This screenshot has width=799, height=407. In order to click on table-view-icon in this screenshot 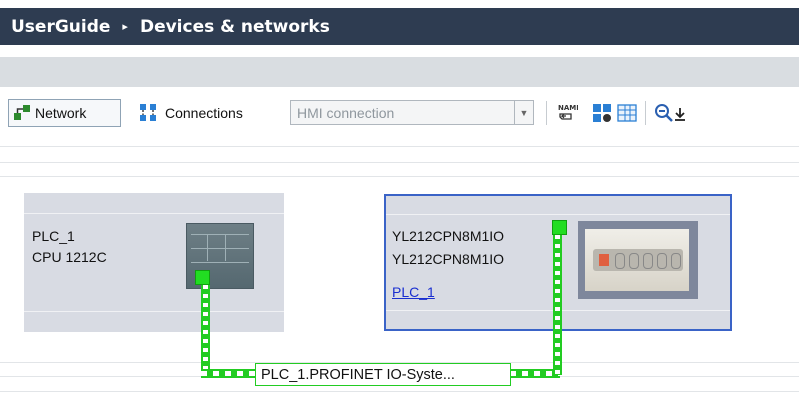, I will do `click(627, 113)`.